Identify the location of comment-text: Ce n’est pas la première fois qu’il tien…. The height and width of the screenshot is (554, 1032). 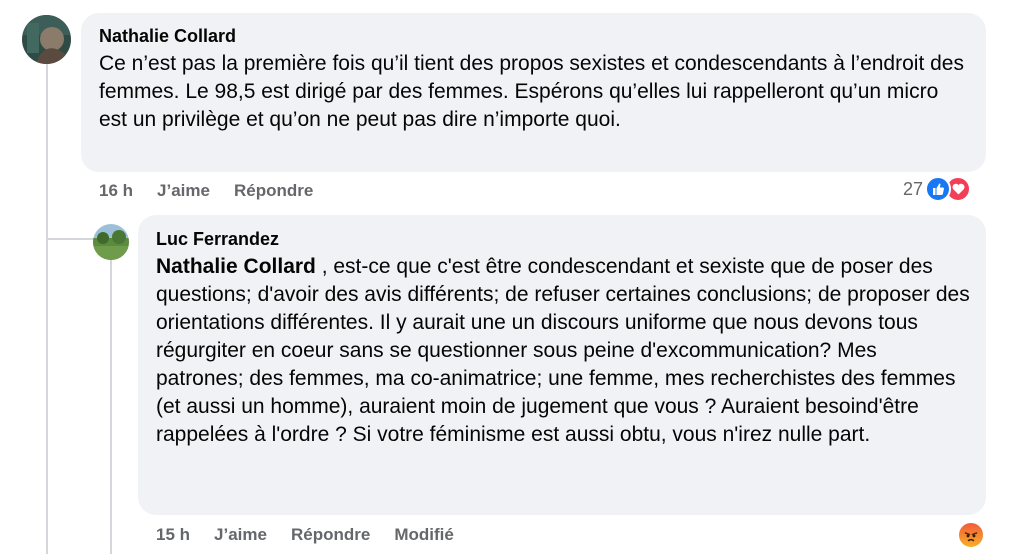
(531, 91).